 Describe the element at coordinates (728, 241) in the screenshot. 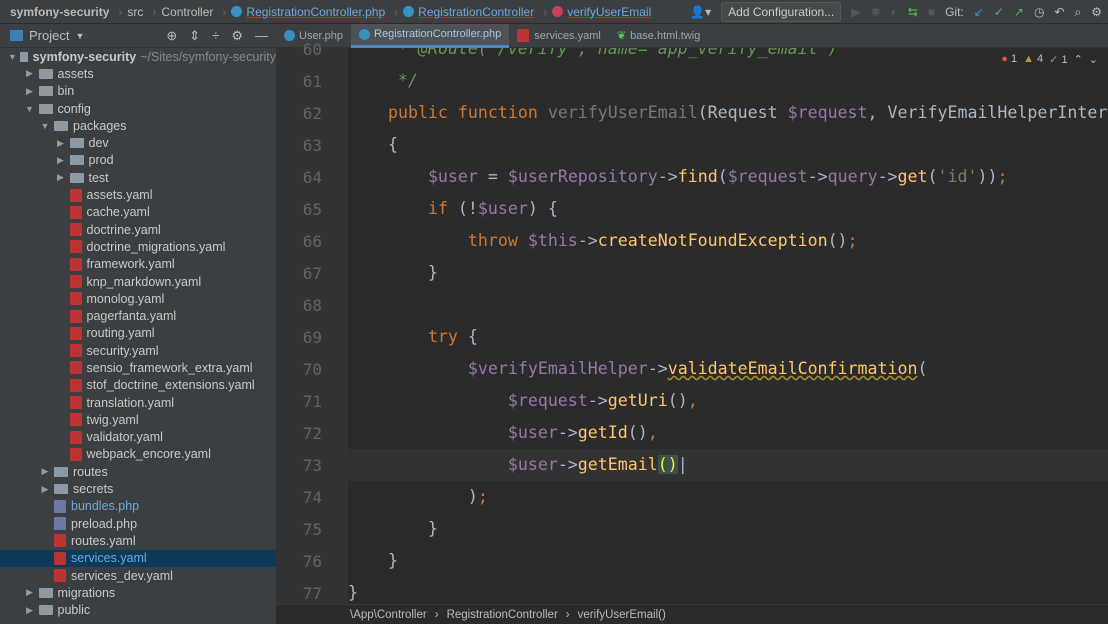

I see `code-line: throw $this->createNotFoundException();` at that location.